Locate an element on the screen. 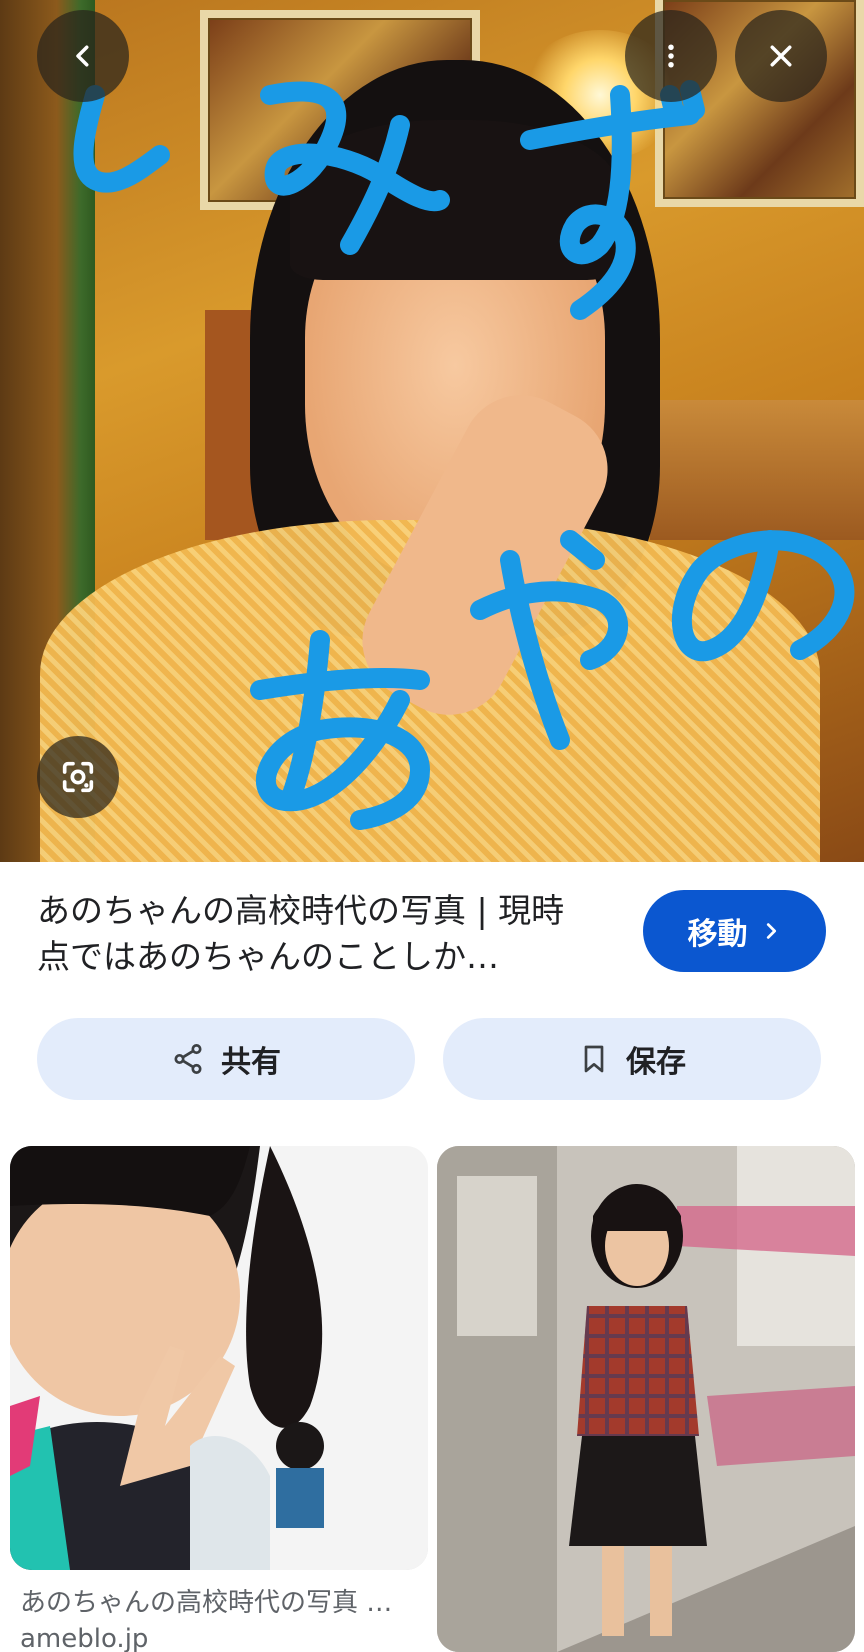 Image resolution: width=864 pixels, height=1652 pixels. bookmark-icon is located at coordinates (594, 1059).